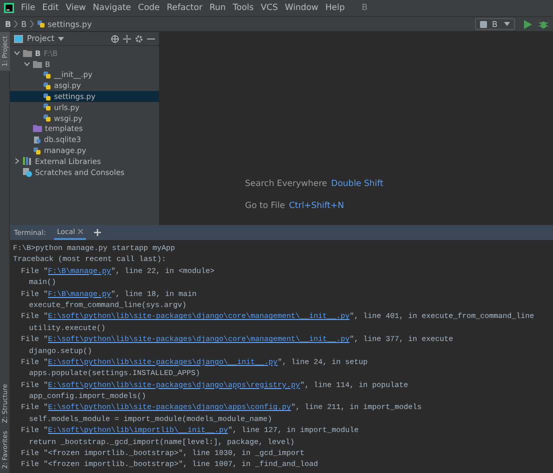 The height and width of the screenshot is (473, 553). What do you see at coordinates (50, 8) in the screenshot?
I see `menu-item: Edit` at bounding box center [50, 8].